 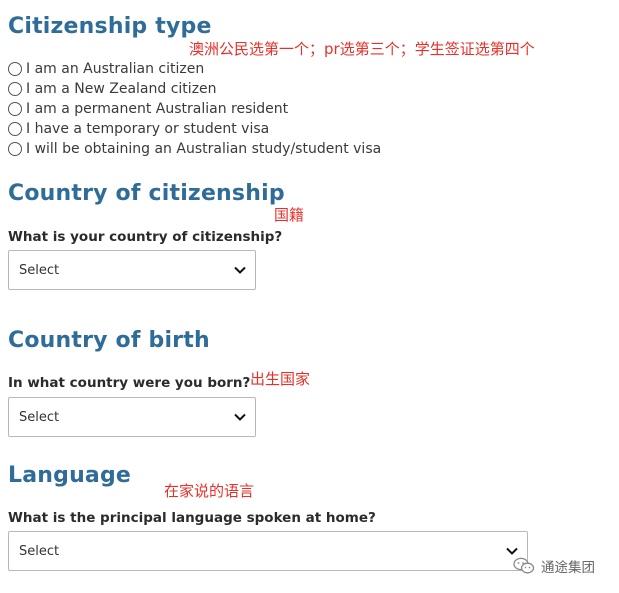 What do you see at coordinates (70, 475) in the screenshot?
I see `language-heading: Language` at bounding box center [70, 475].